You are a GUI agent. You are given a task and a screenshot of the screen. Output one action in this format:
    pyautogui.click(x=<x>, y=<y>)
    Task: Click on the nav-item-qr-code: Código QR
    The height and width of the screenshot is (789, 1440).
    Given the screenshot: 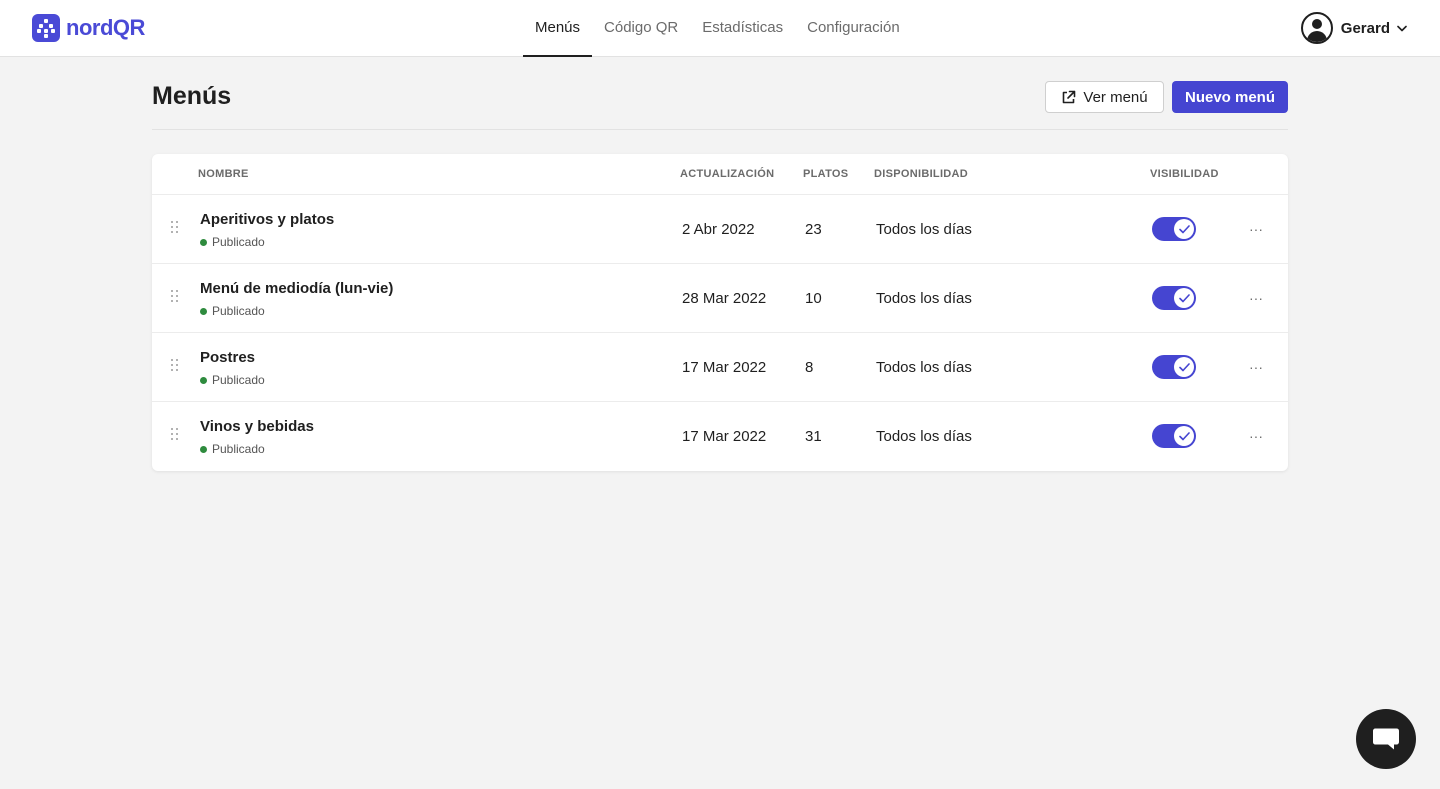 What is the action you would take?
    pyautogui.click(x=641, y=28)
    